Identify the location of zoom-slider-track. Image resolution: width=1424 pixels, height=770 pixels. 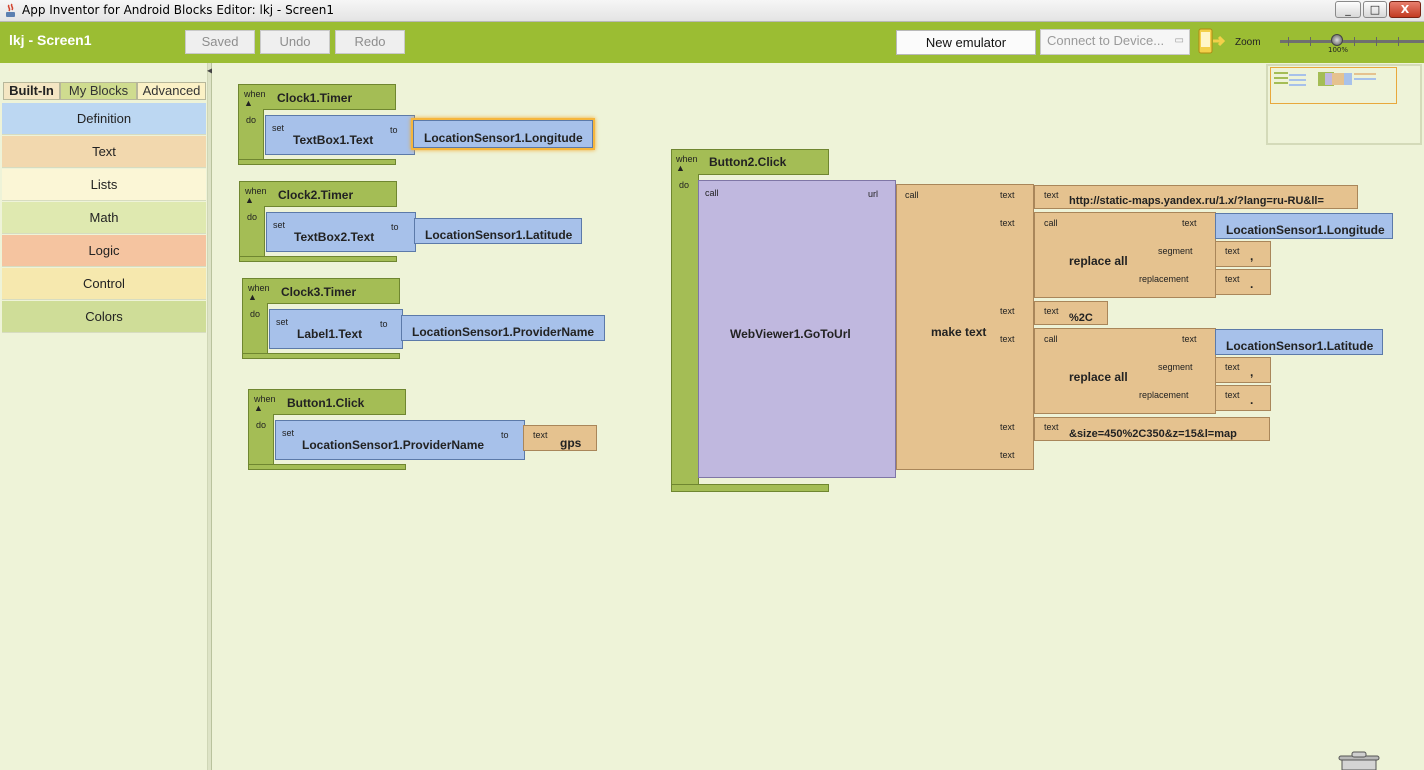
(1352, 41).